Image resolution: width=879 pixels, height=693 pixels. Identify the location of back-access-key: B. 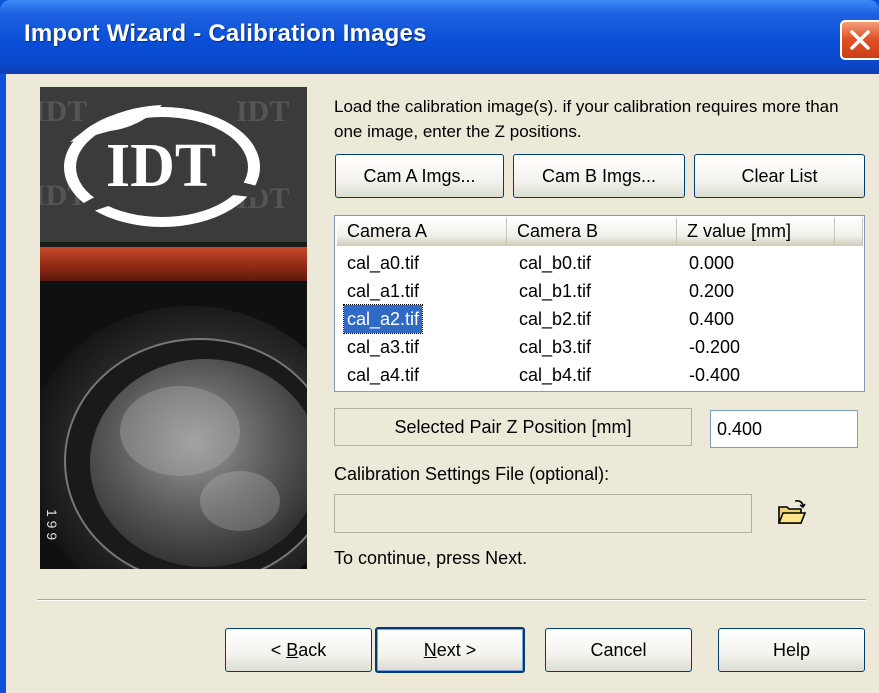
(292, 649).